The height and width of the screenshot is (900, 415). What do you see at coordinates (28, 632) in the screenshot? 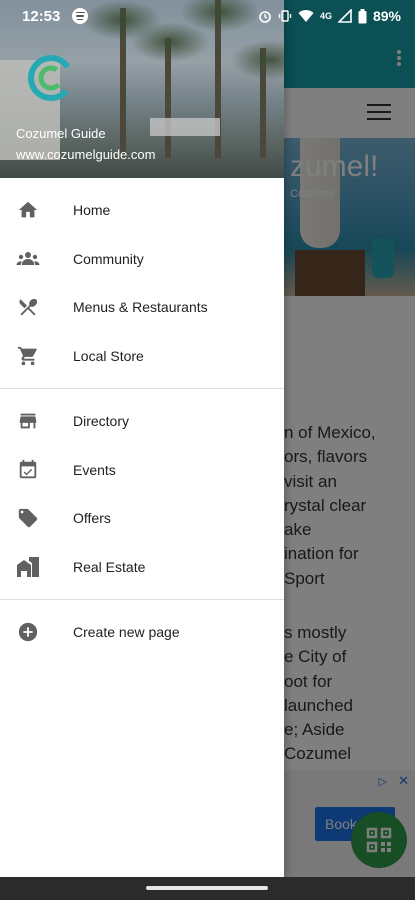
I see `add-circle-icon` at bounding box center [28, 632].